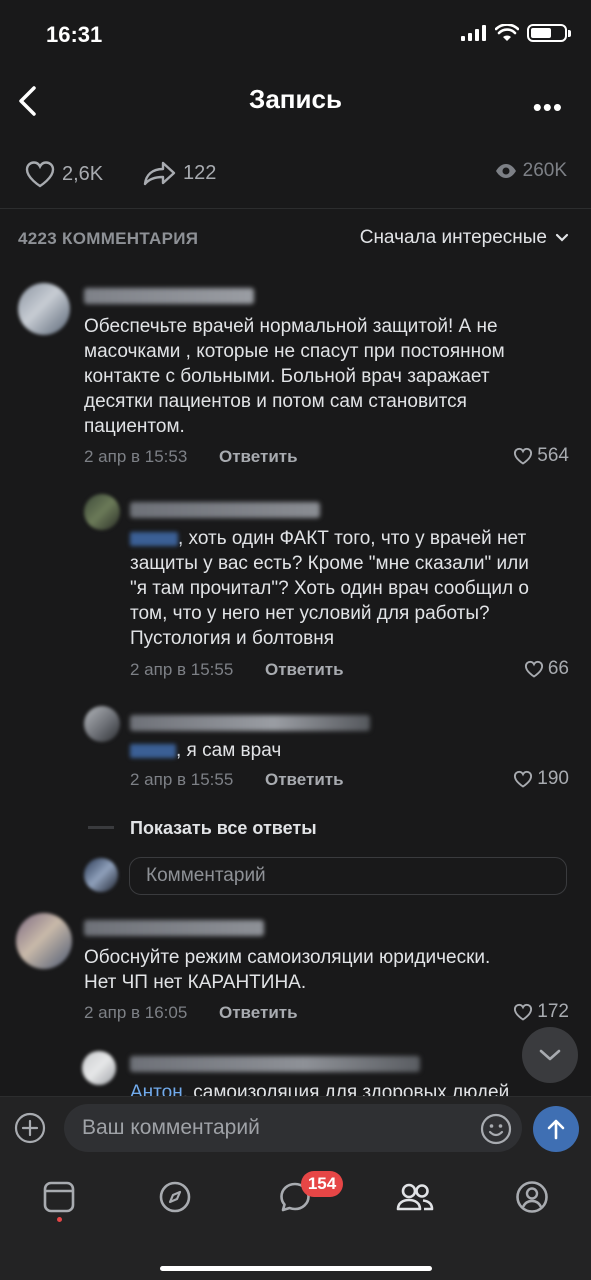 The height and width of the screenshot is (1280, 591). I want to click on sort-label: Сначала интересные, so click(453, 237).